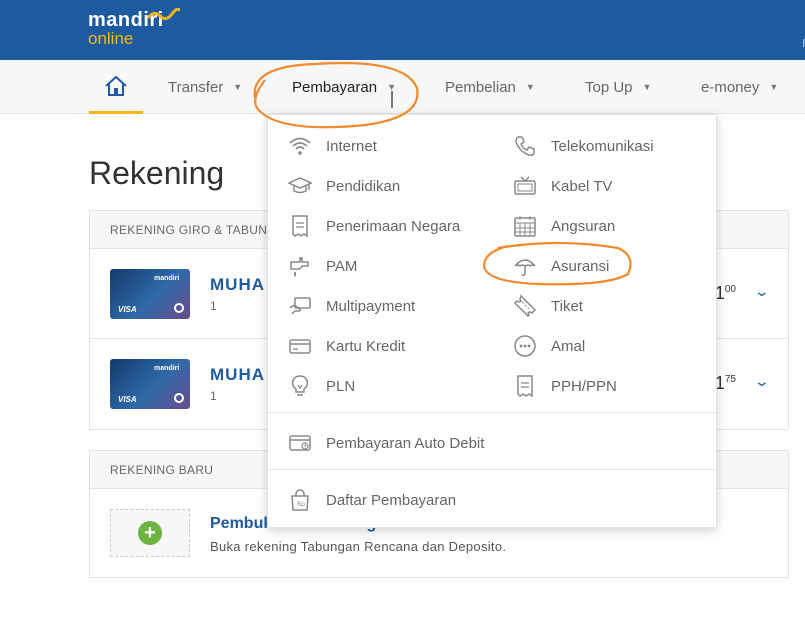 This screenshot has width=805, height=634. What do you see at coordinates (366, 346) in the screenshot?
I see `menu-item-label: Kartu Kredit` at bounding box center [366, 346].